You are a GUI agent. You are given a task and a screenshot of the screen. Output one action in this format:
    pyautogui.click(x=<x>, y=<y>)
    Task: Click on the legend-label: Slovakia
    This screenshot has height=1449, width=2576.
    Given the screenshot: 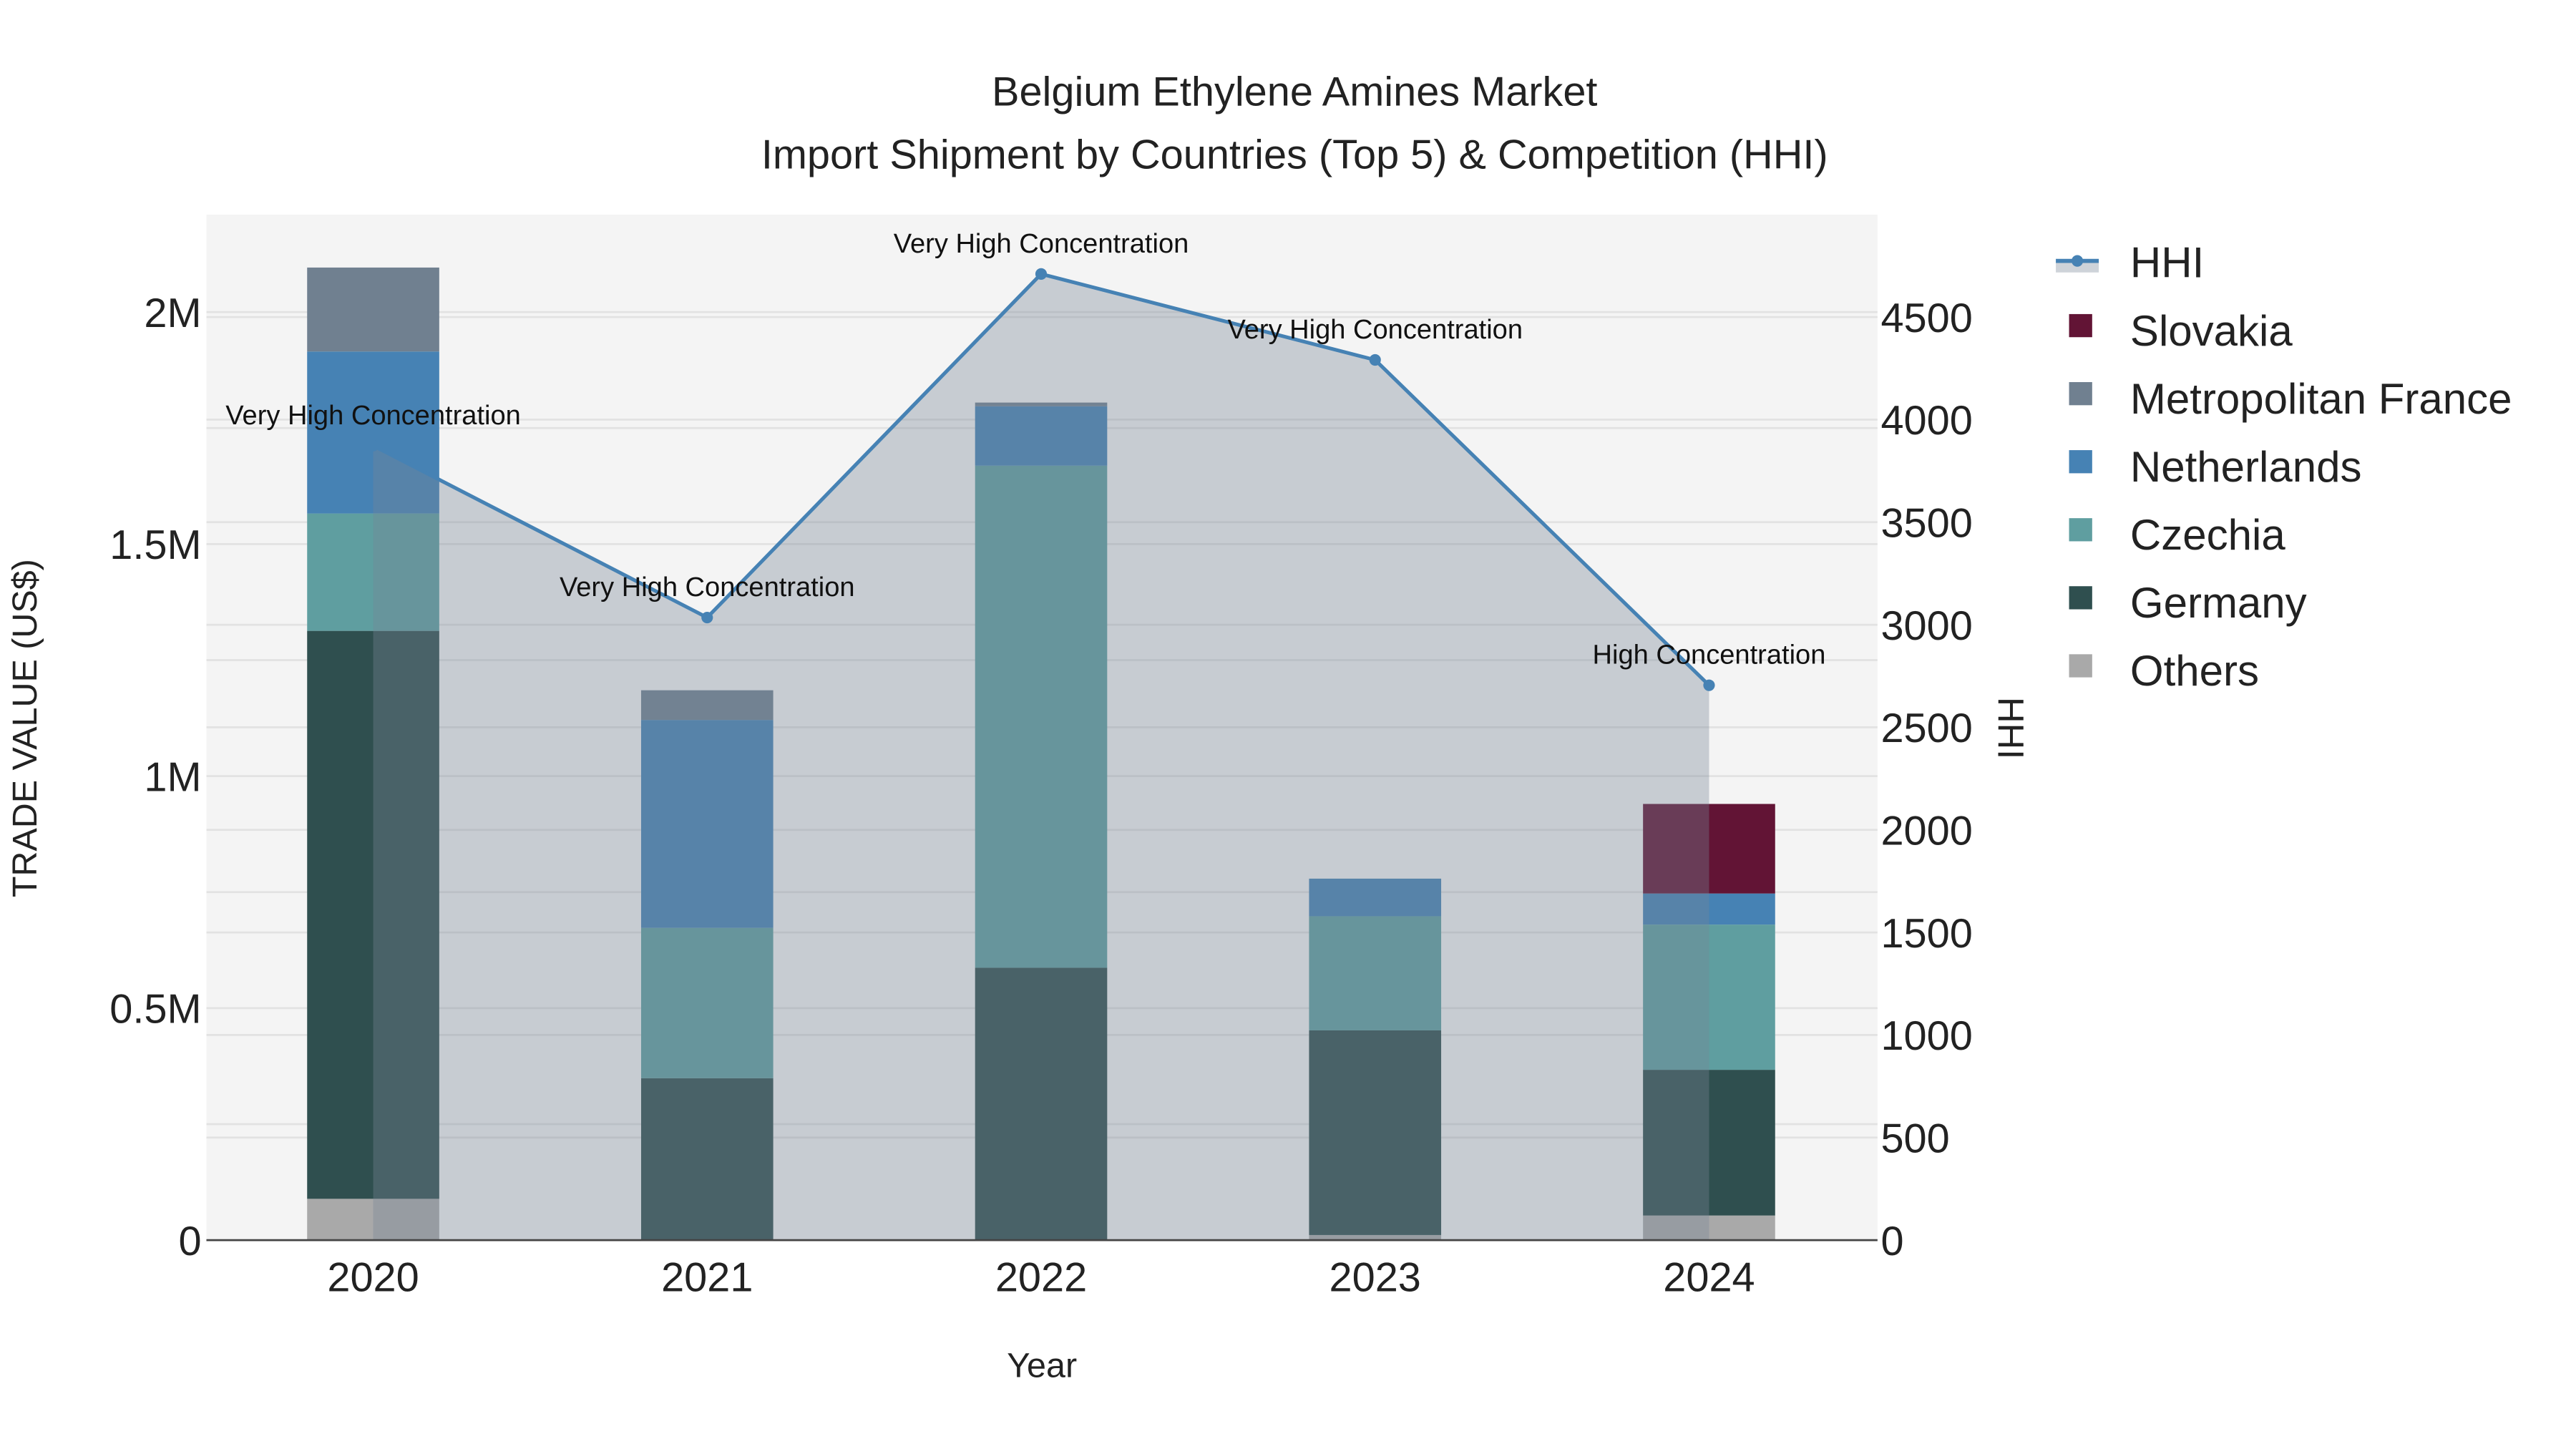 What is the action you would take?
    pyautogui.click(x=2211, y=331)
    